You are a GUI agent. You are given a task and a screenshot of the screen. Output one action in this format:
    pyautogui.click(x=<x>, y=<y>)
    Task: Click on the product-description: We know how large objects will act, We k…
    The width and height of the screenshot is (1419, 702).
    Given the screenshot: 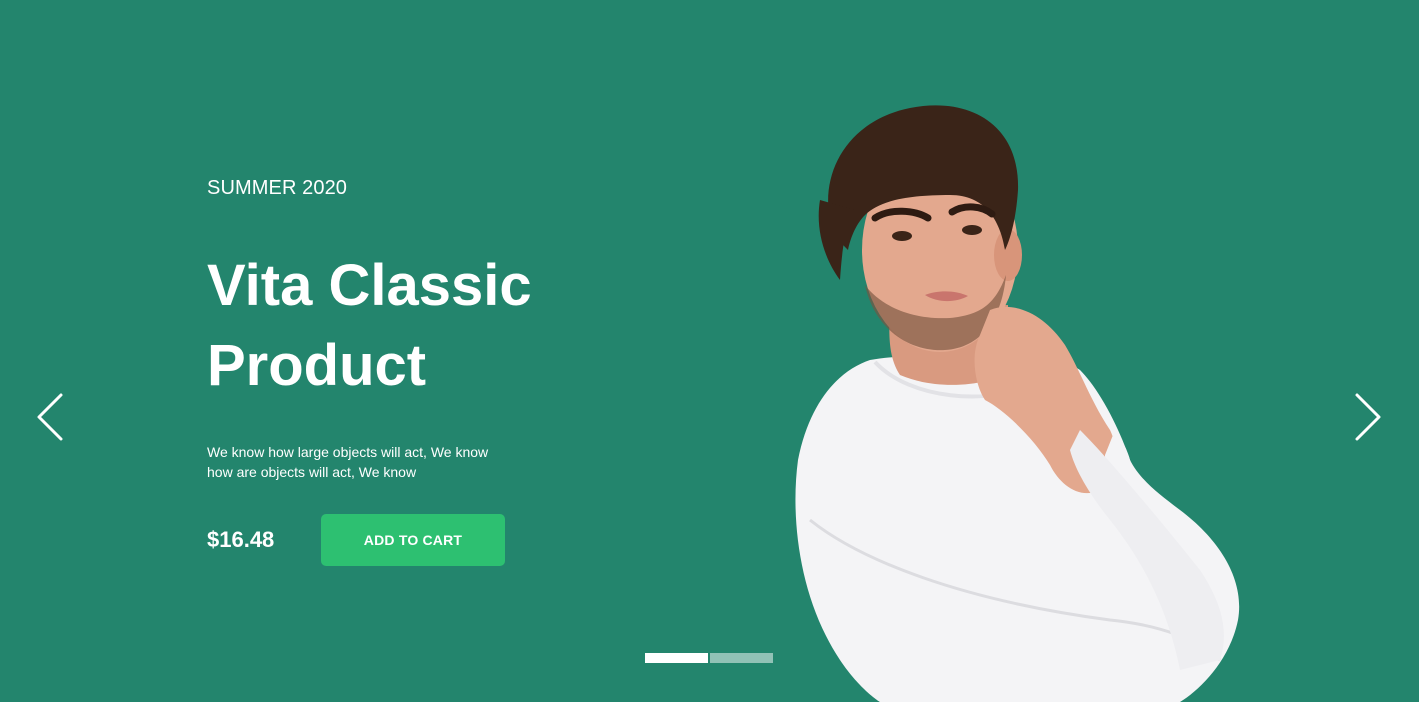 What is the action you would take?
    pyautogui.click(x=348, y=462)
    